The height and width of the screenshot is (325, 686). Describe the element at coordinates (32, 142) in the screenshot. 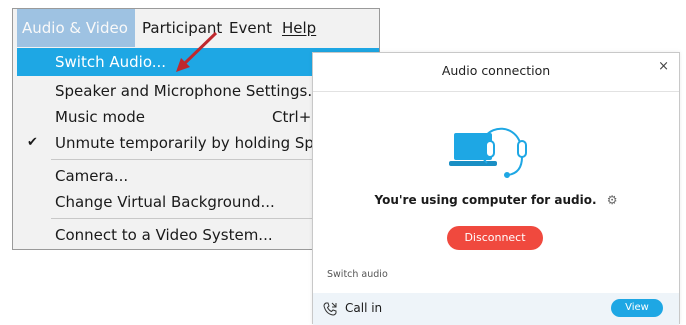

I see `check-icon: ✔` at that location.